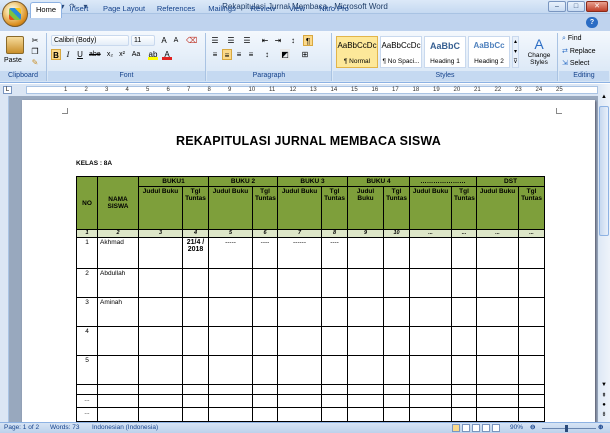 The image size is (610, 433). I want to click on italic-icon: I, so click(68, 54).